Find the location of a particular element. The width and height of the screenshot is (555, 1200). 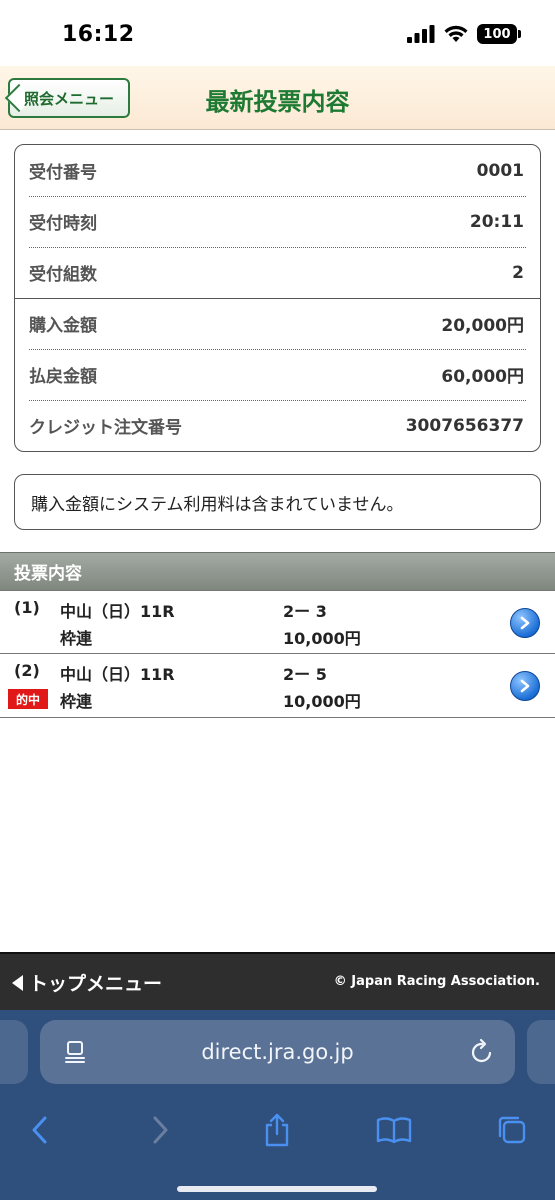

copyright: © Japan Racing Association. is located at coordinates (436, 981).